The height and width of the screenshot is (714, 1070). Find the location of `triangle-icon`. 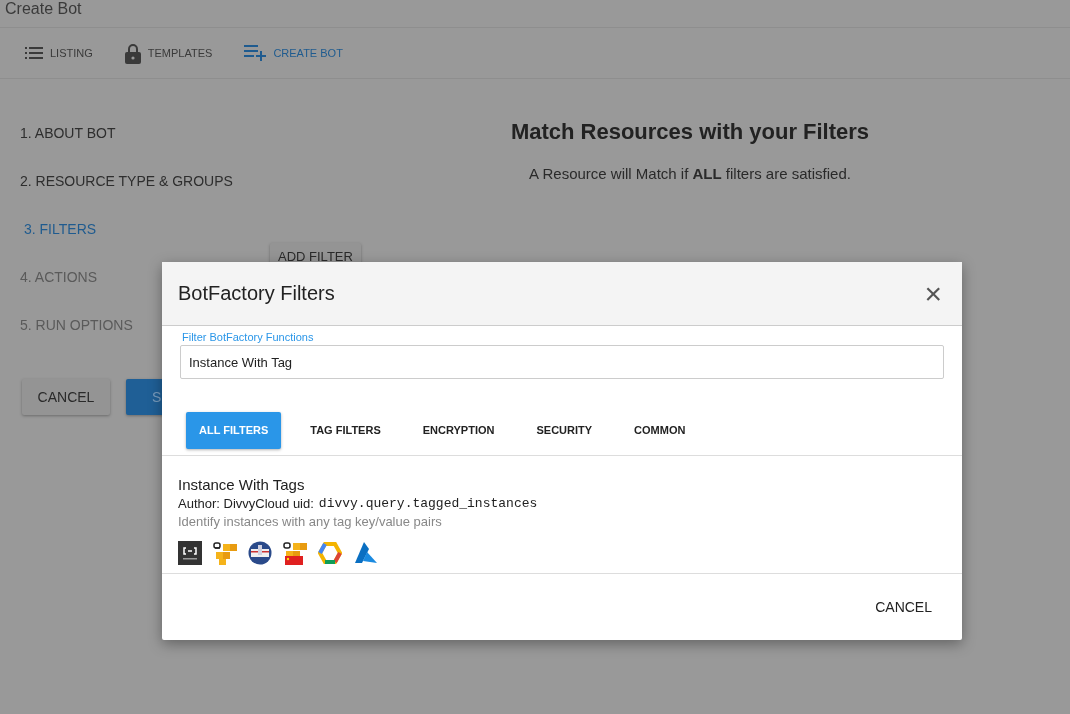

triangle-icon is located at coordinates (366, 553).